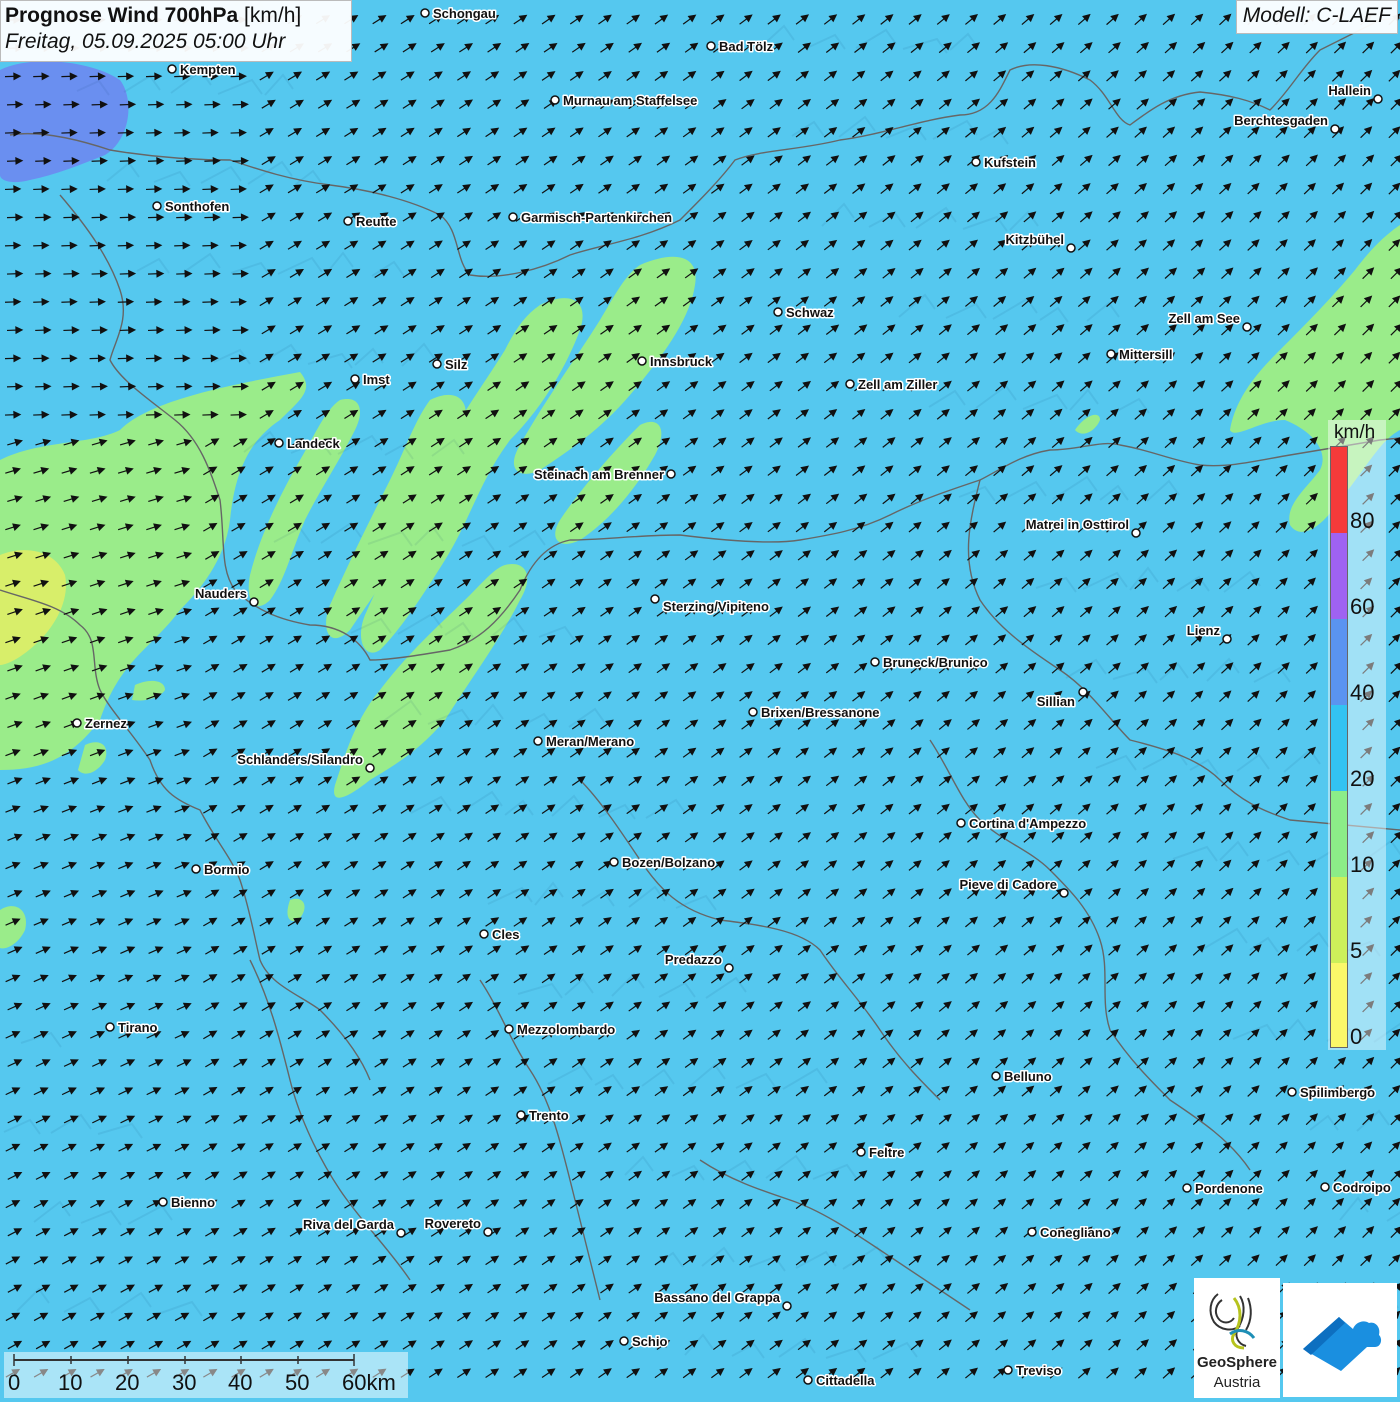 The image size is (1400, 1402). What do you see at coordinates (106, 723) in the screenshot?
I see `city-label: Zernez` at bounding box center [106, 723].